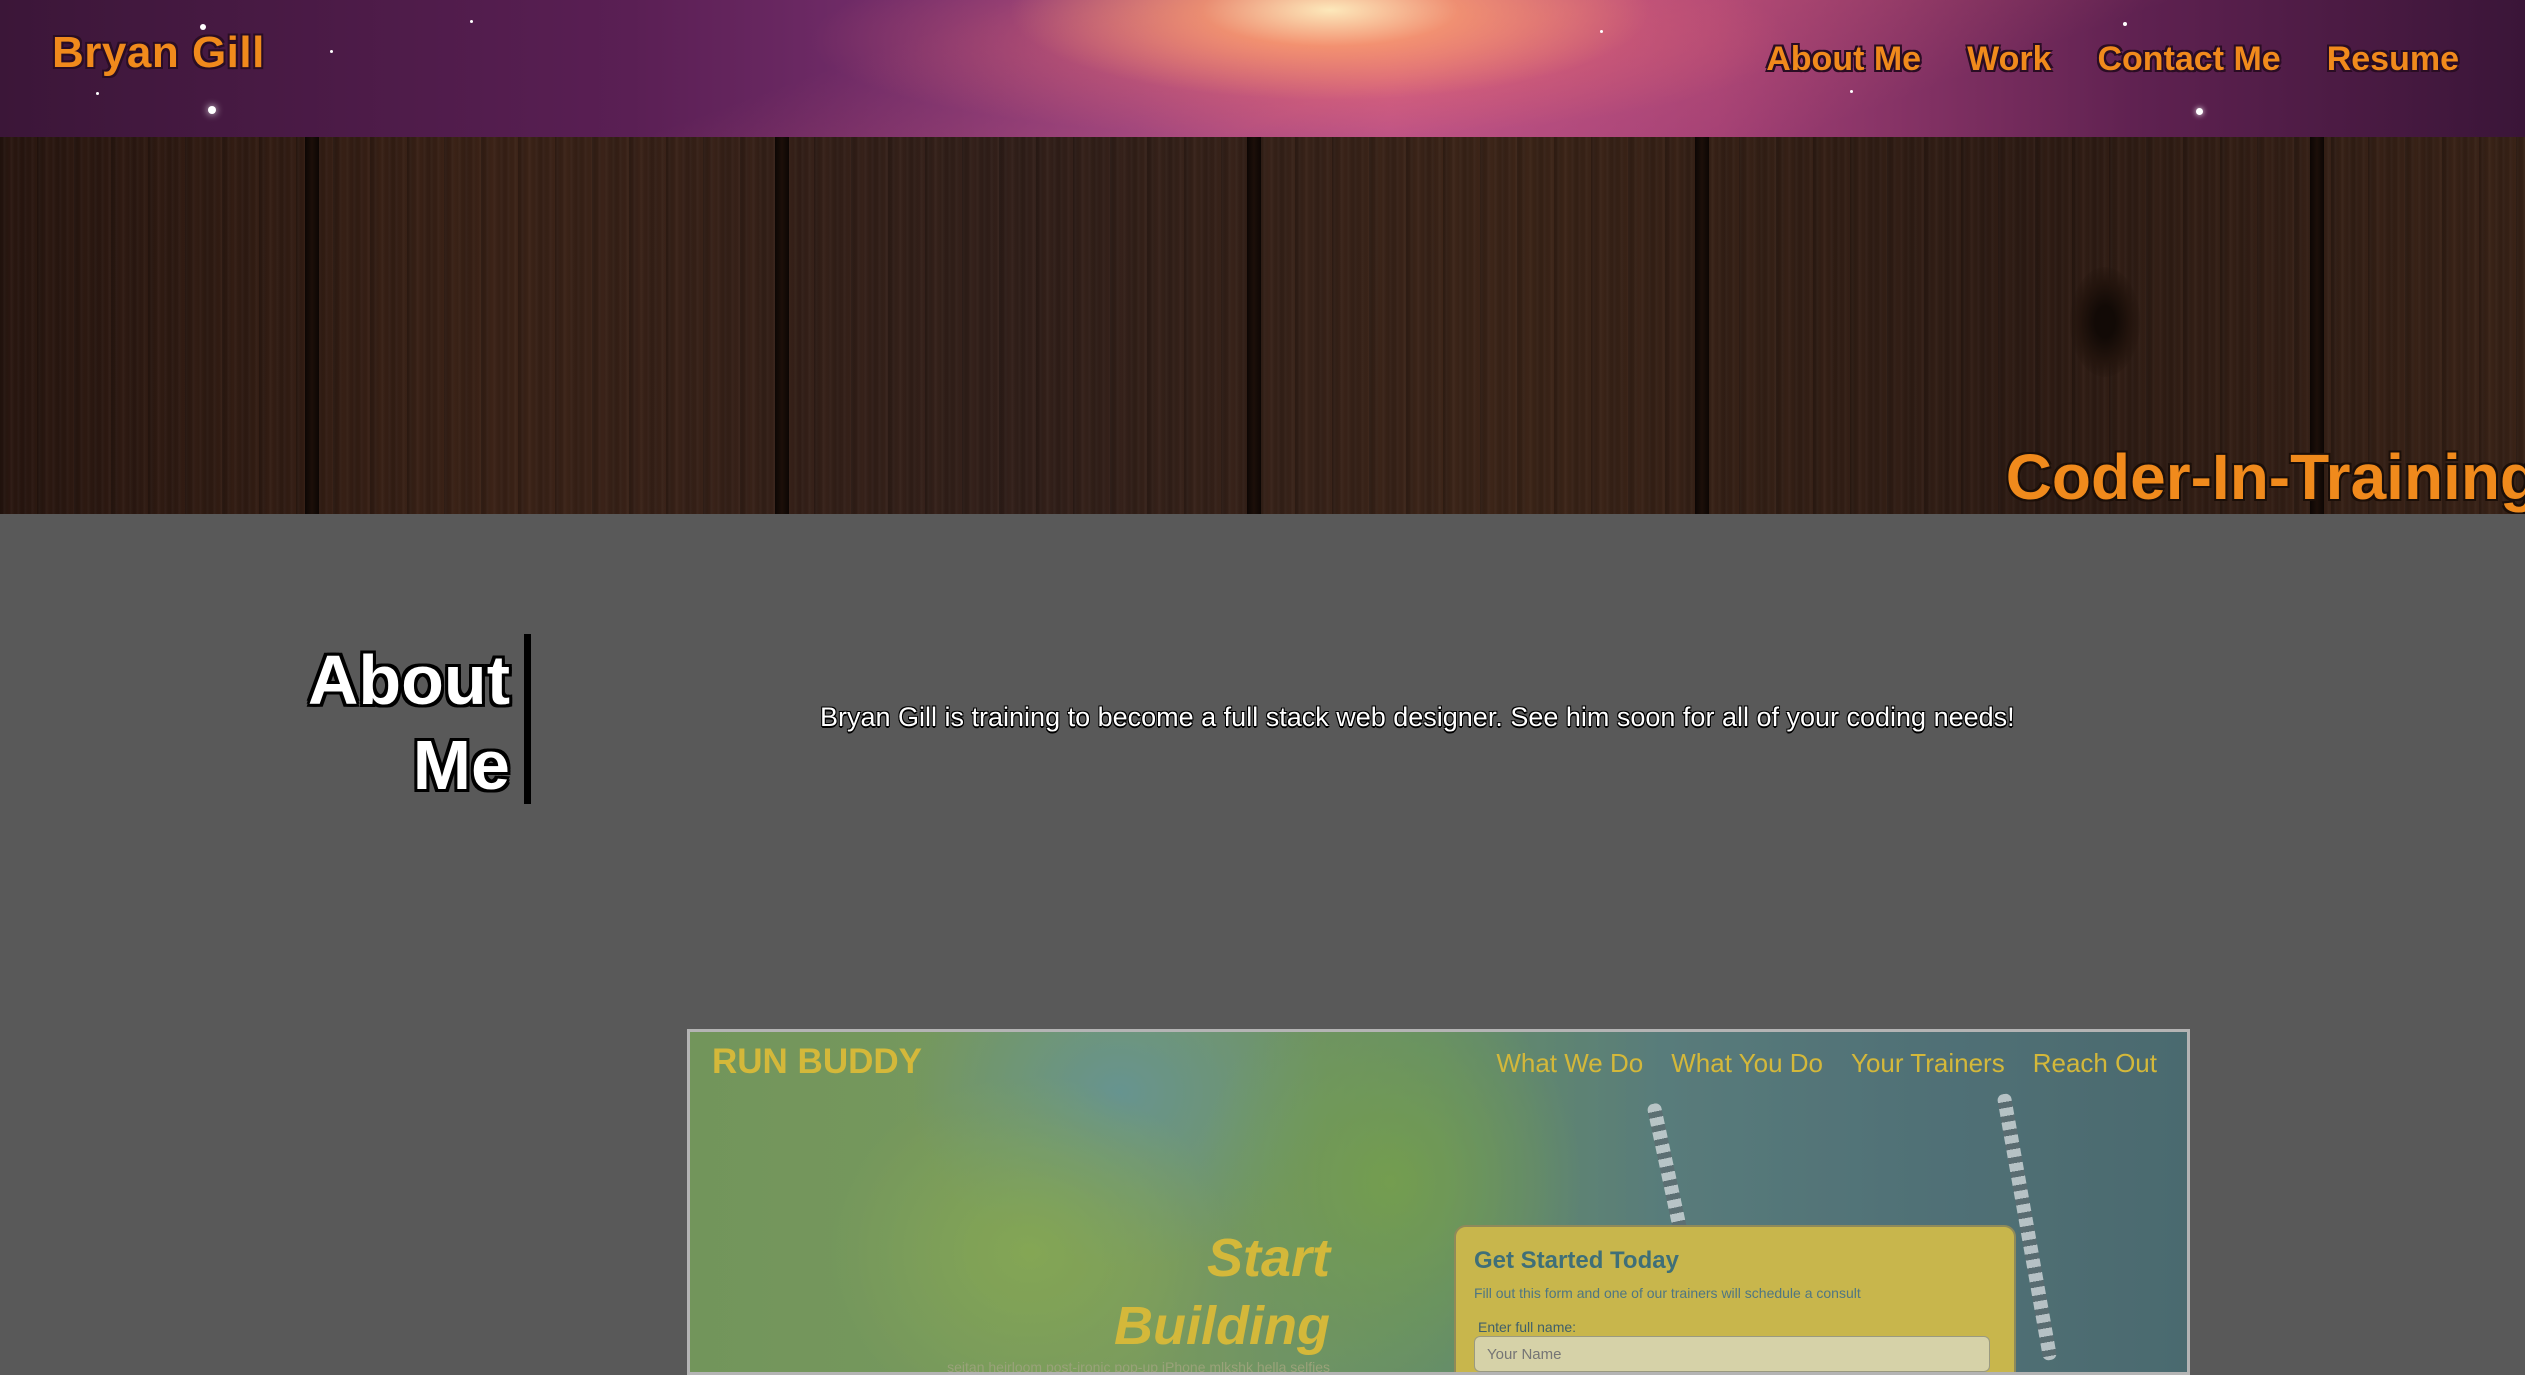  What do you see at coordinates (1843, 59) in the screenshot?
I see `nav-link-about-me: About Me` at bounding box center [1843, 59].